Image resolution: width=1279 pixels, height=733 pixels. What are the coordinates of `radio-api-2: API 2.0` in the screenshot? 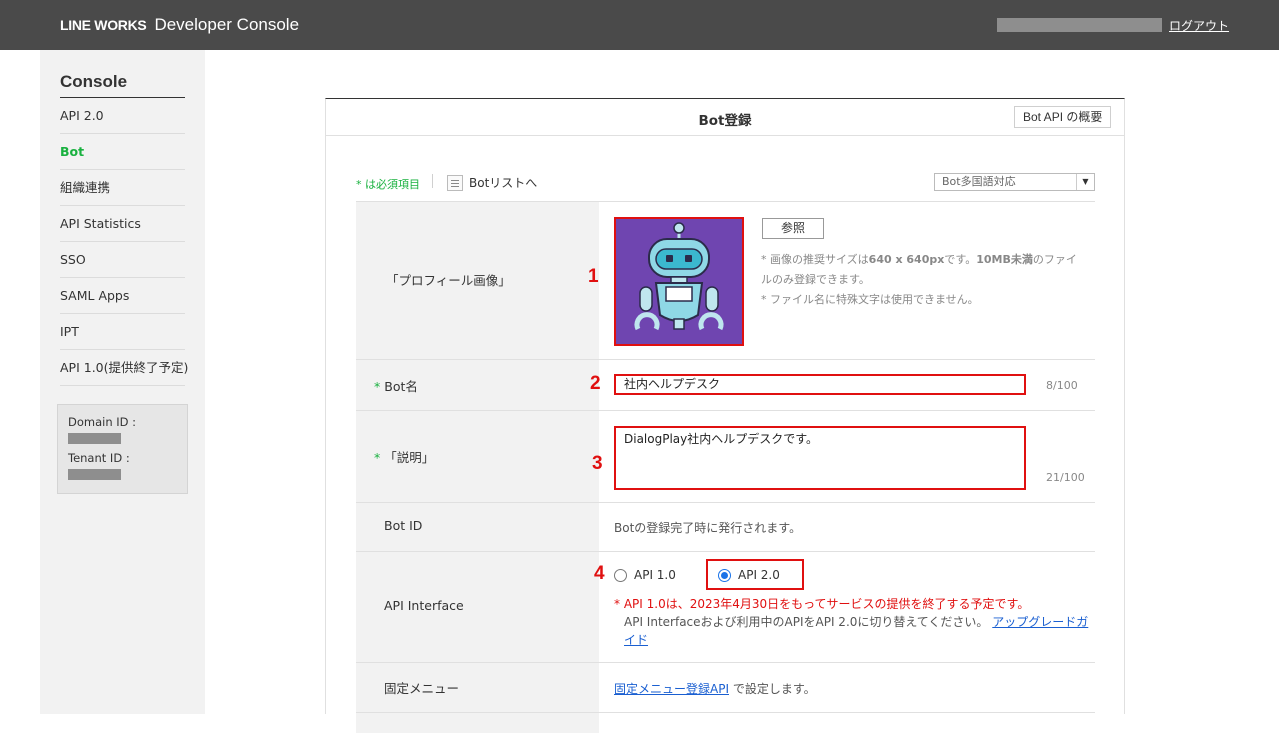 It's located at (749, 575).